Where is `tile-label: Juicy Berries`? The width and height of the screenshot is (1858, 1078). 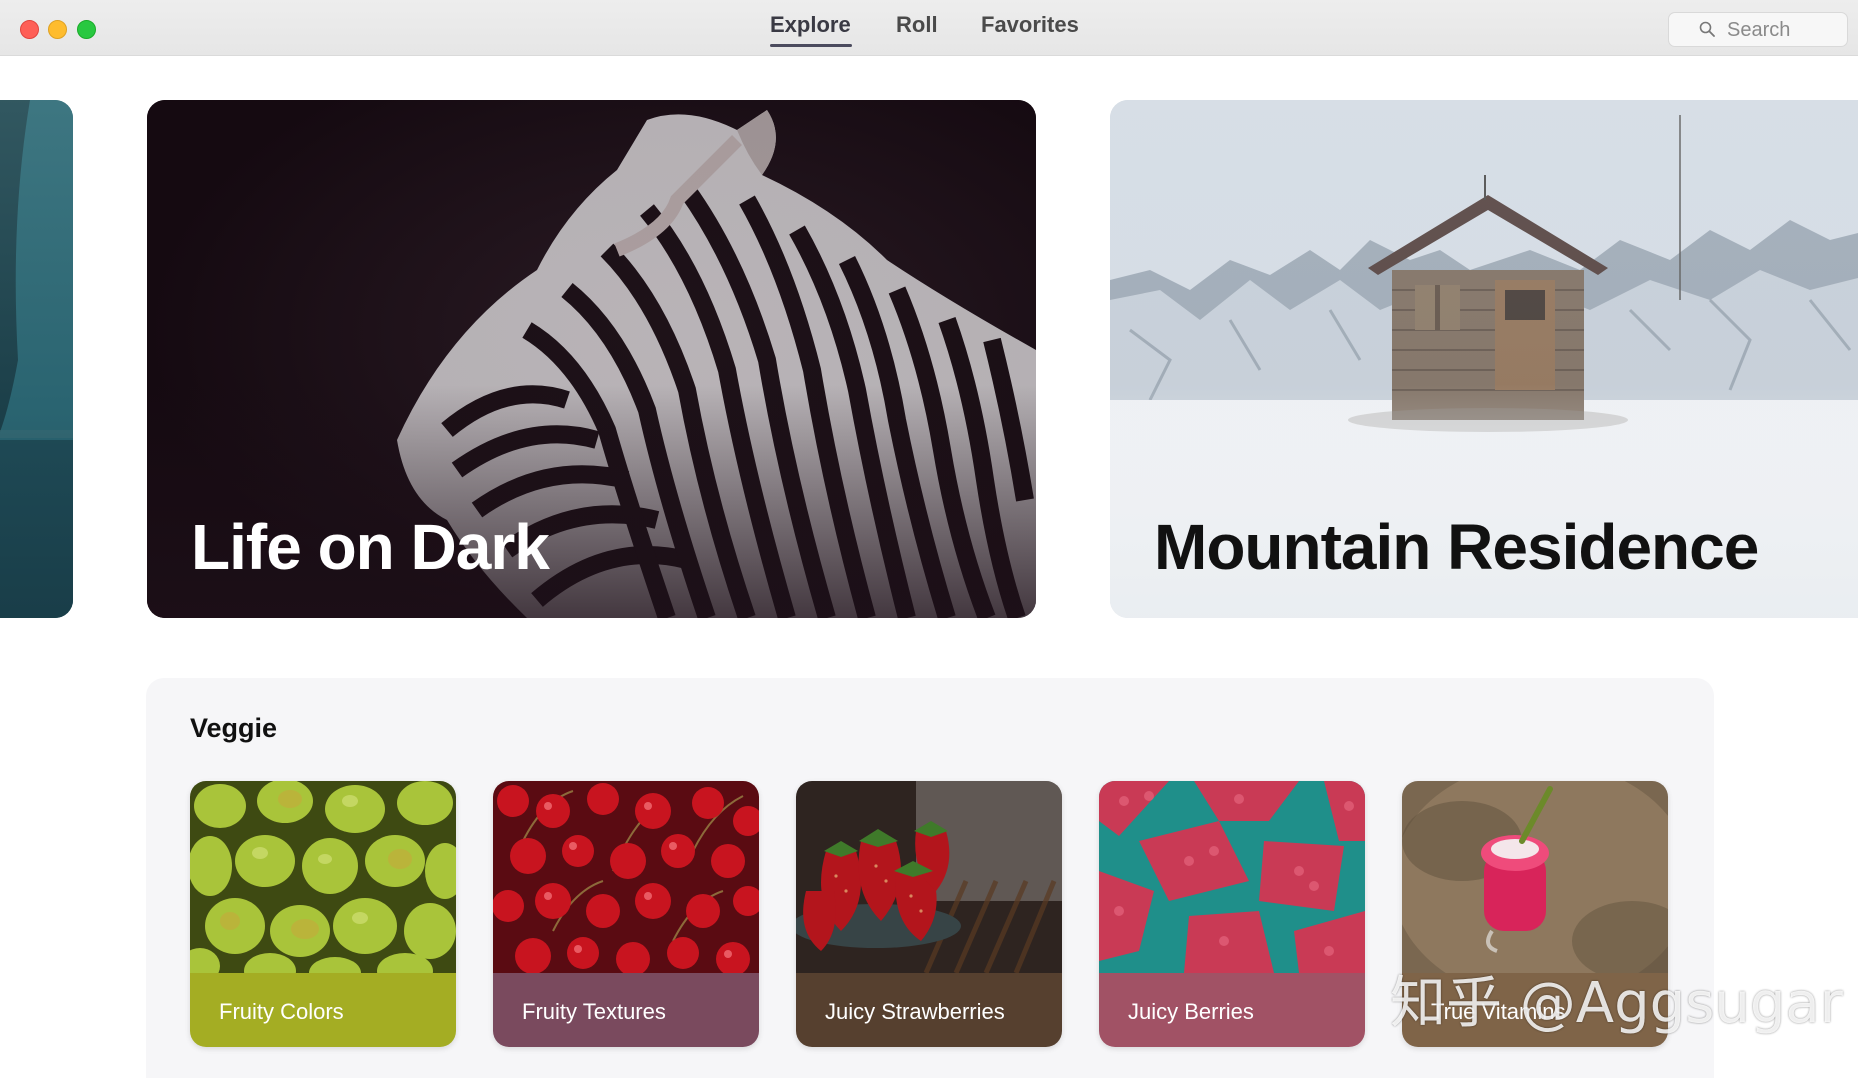 tile-label: Juicy Berries is located at coordinates (1191, 1011).